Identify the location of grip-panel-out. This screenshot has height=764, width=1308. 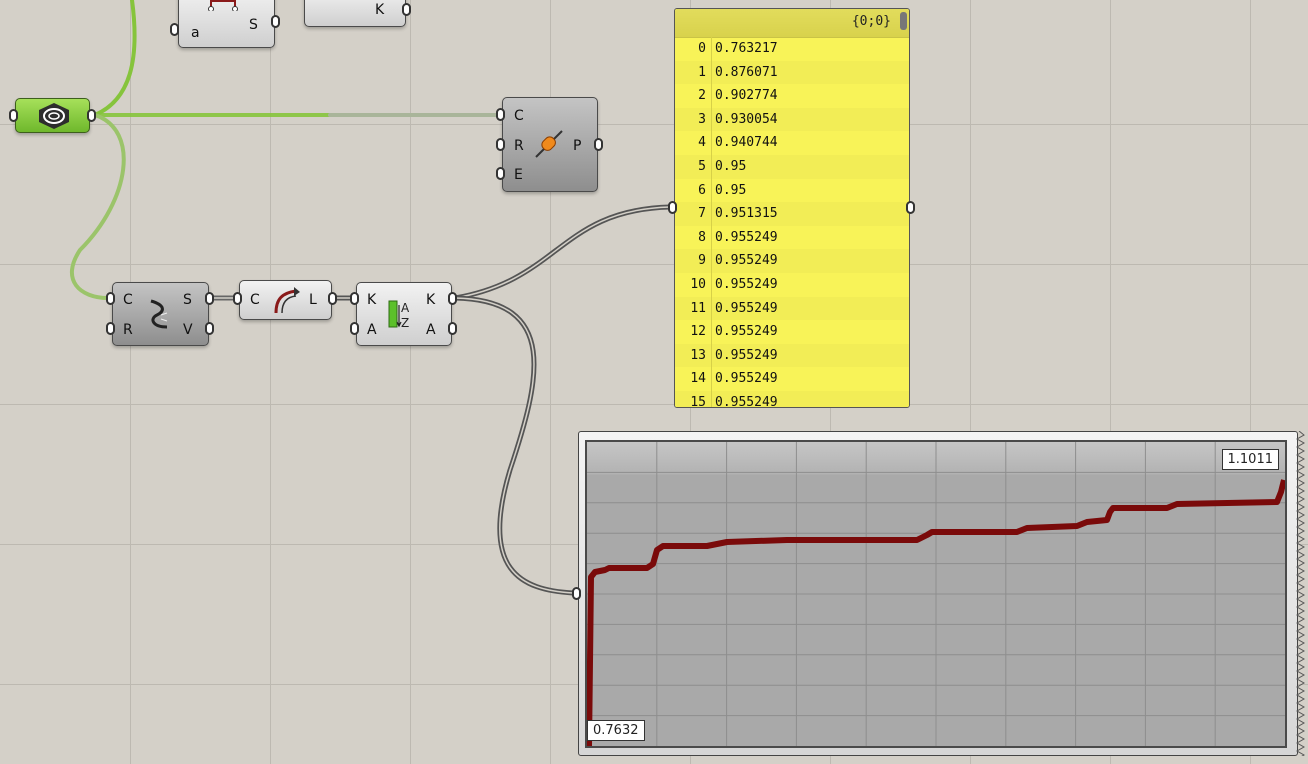
(910, 207).